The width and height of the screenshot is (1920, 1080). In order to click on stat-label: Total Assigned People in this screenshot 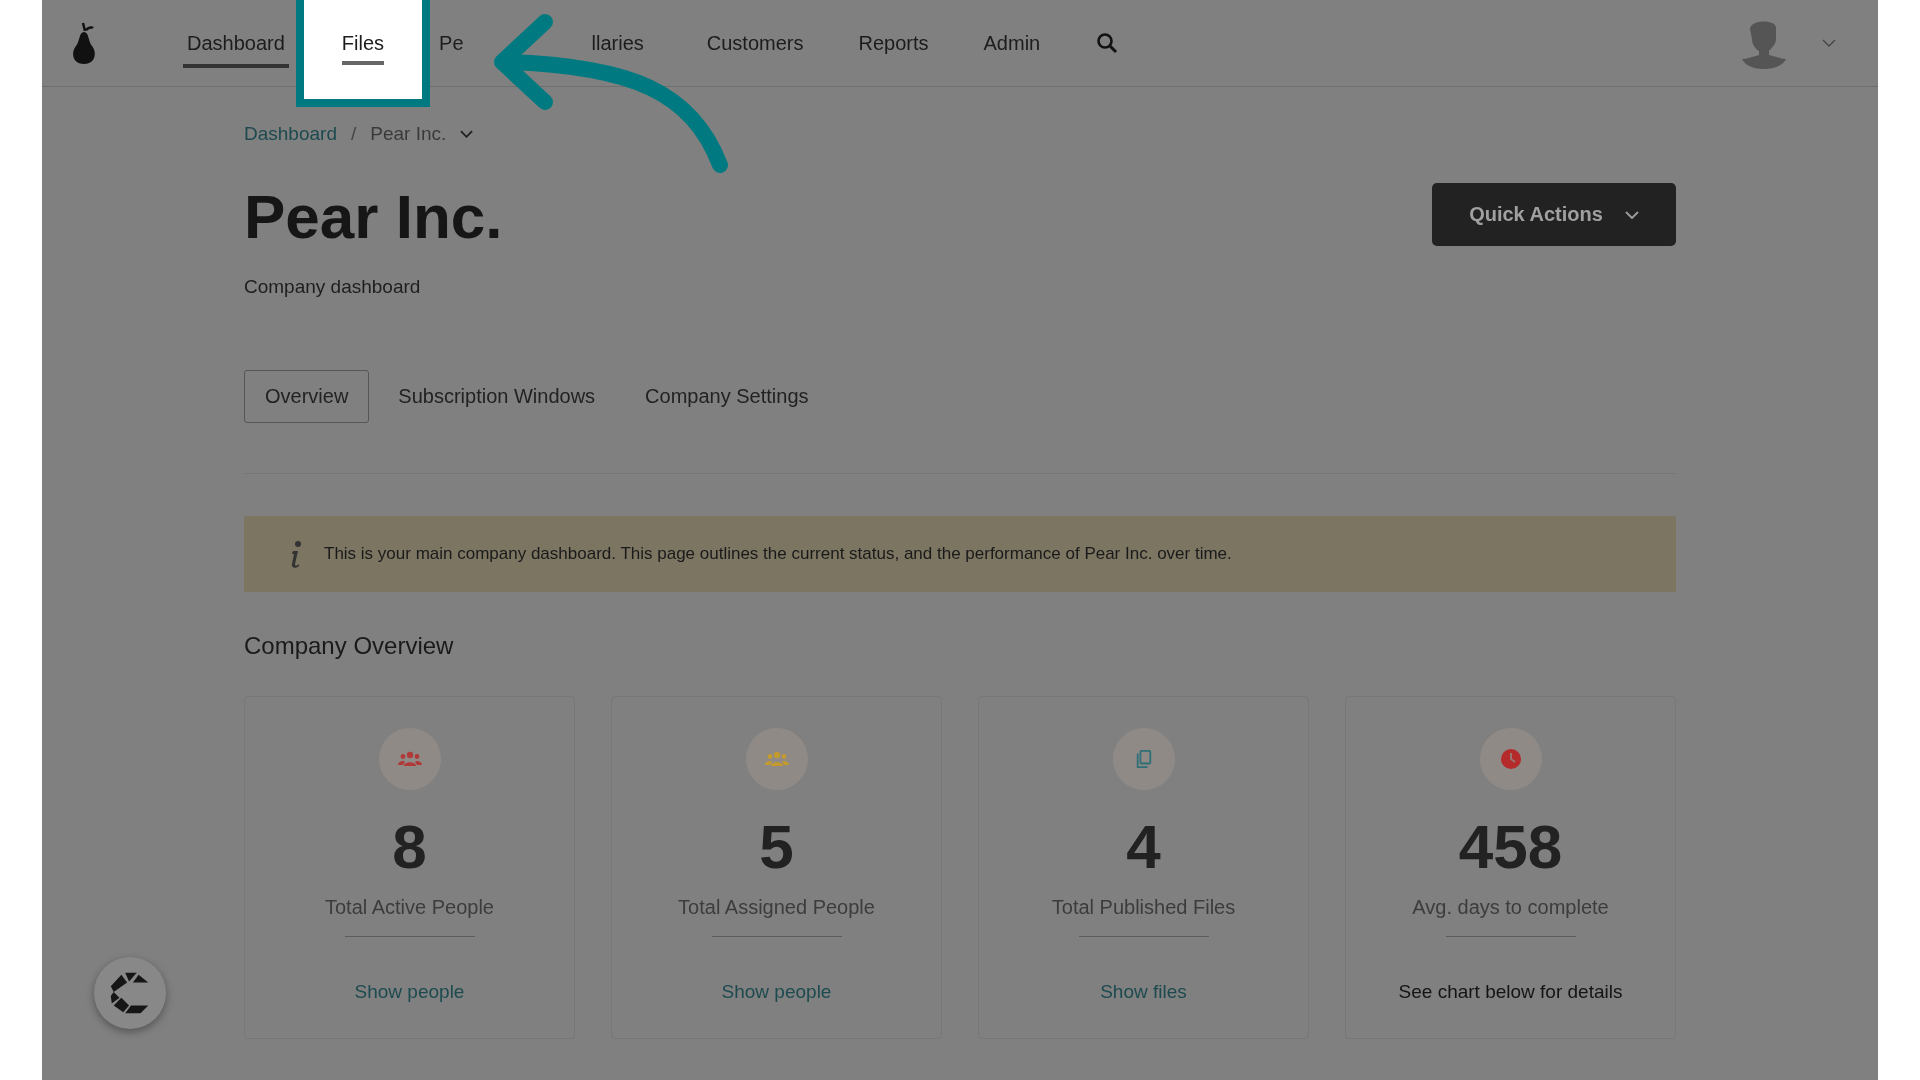, I will do `click(776, 907)`.